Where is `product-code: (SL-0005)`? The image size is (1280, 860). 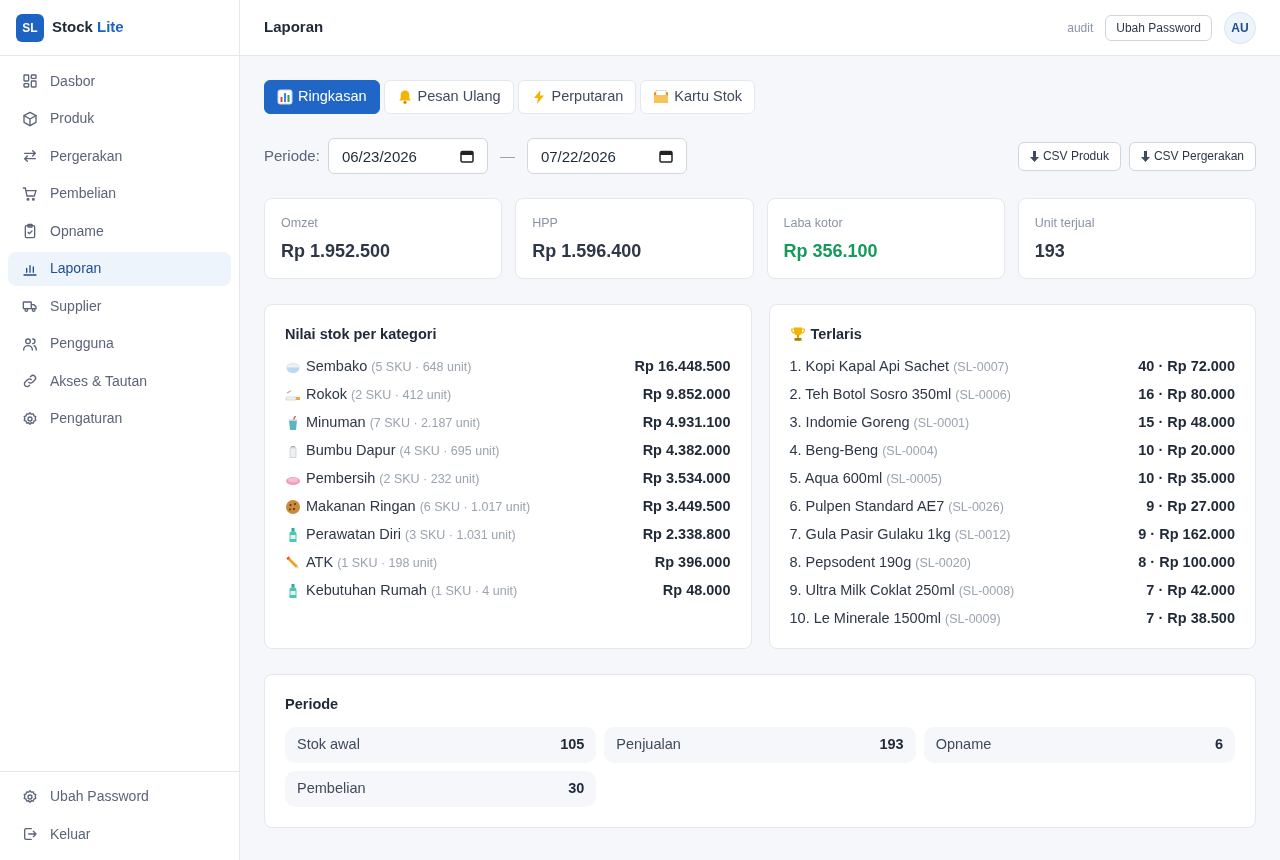 product-code: (SL-0005) is located at coordinates (914, 479).